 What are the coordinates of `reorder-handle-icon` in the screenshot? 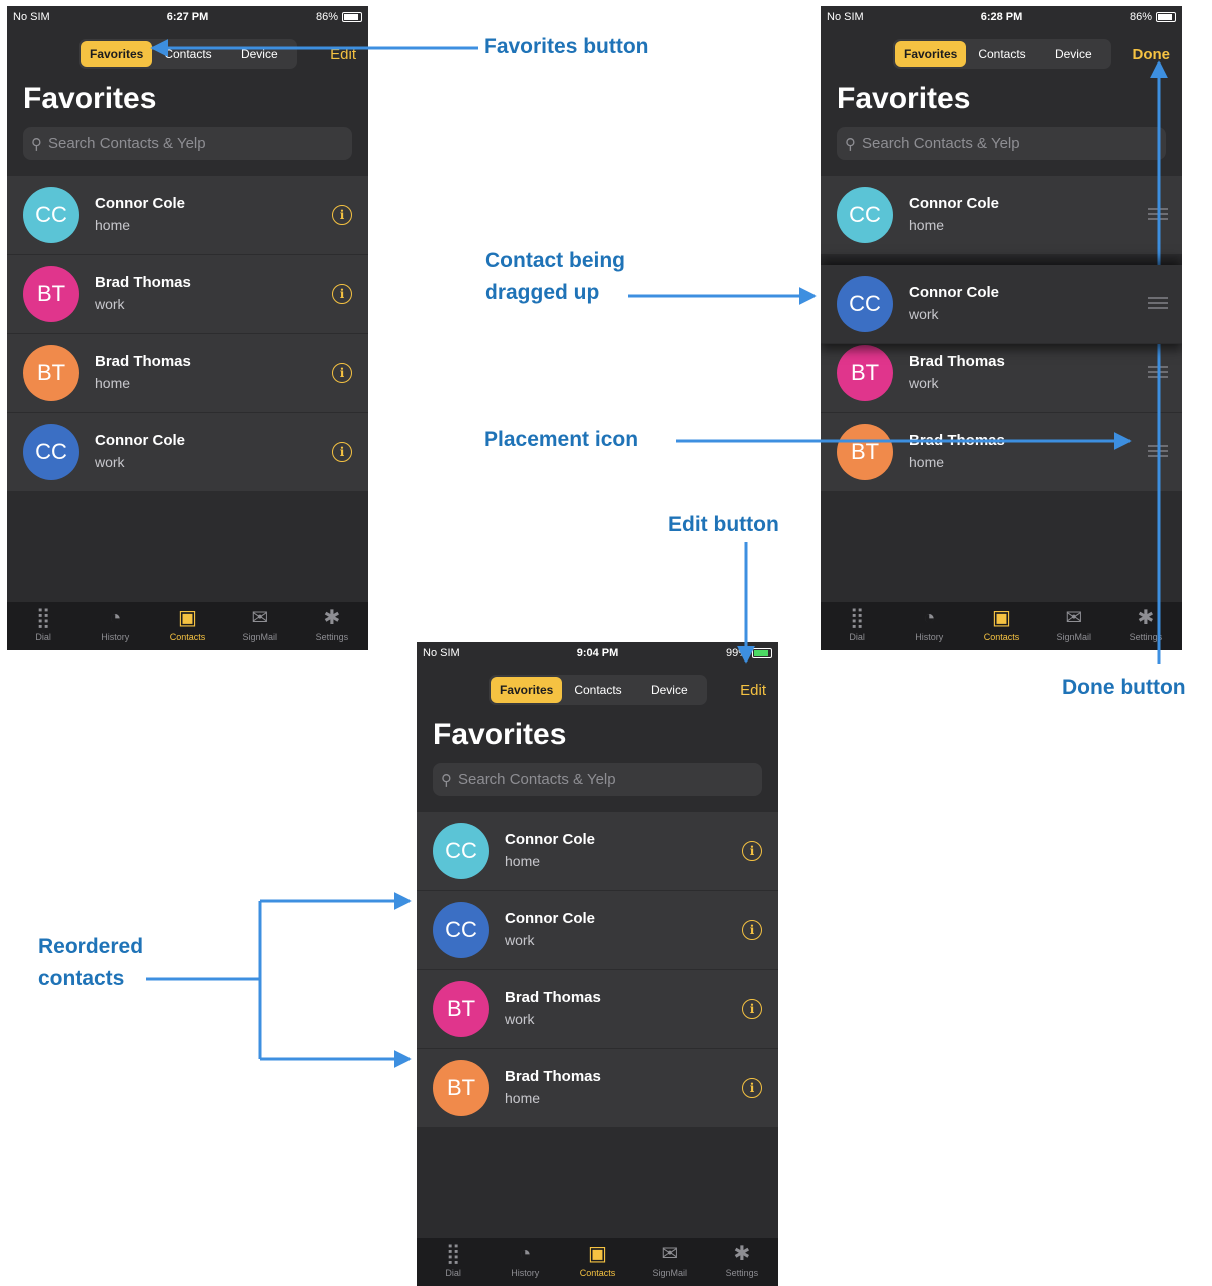 It's located at (1158, 303).